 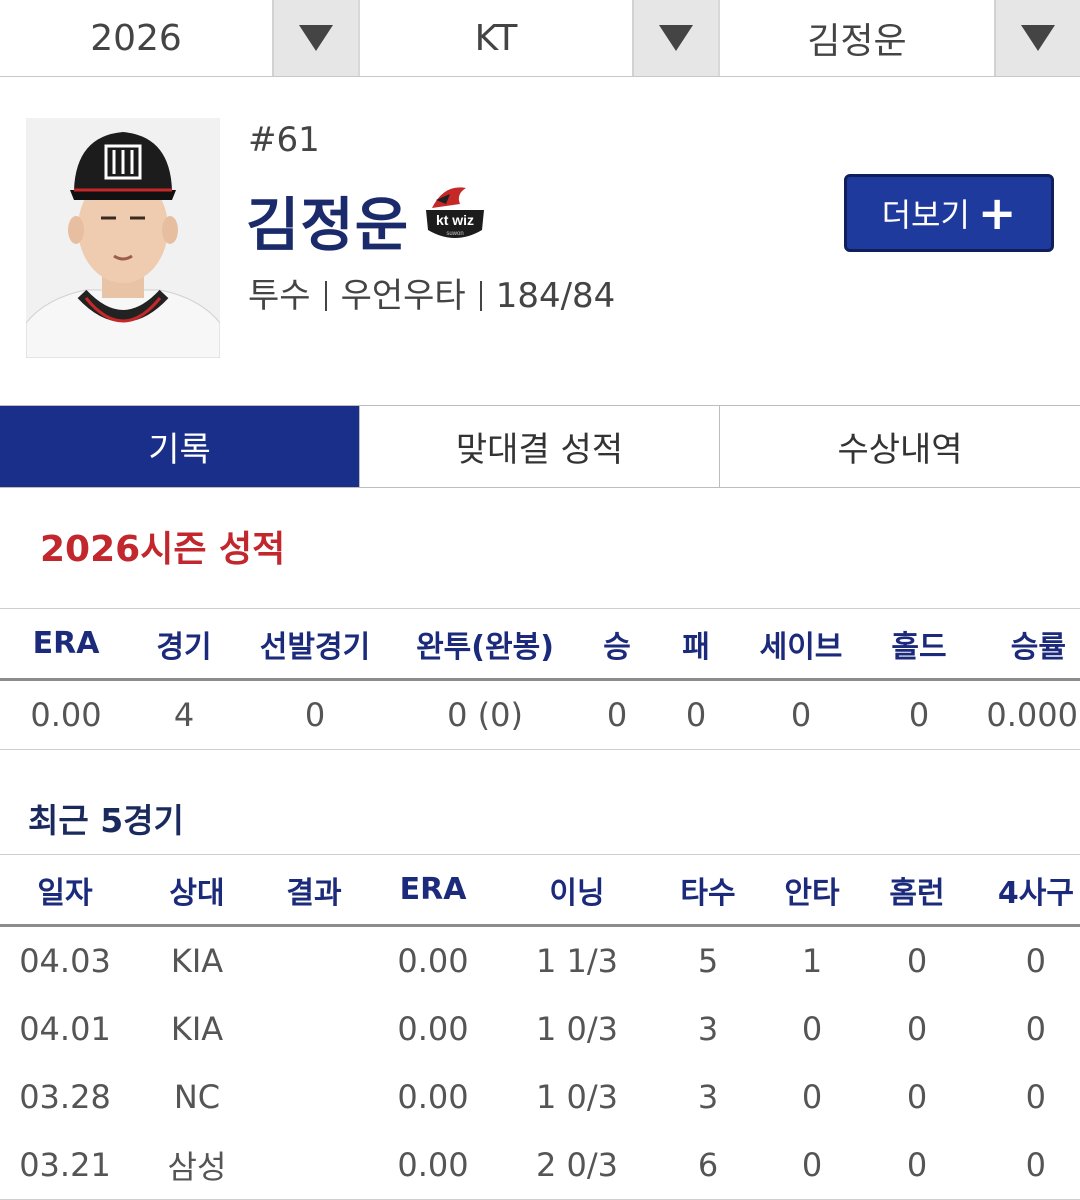 What do you see at coordinates (314, 893) in the screenshot?
I see `column-header: 결과` at bounding box center [314, 893].